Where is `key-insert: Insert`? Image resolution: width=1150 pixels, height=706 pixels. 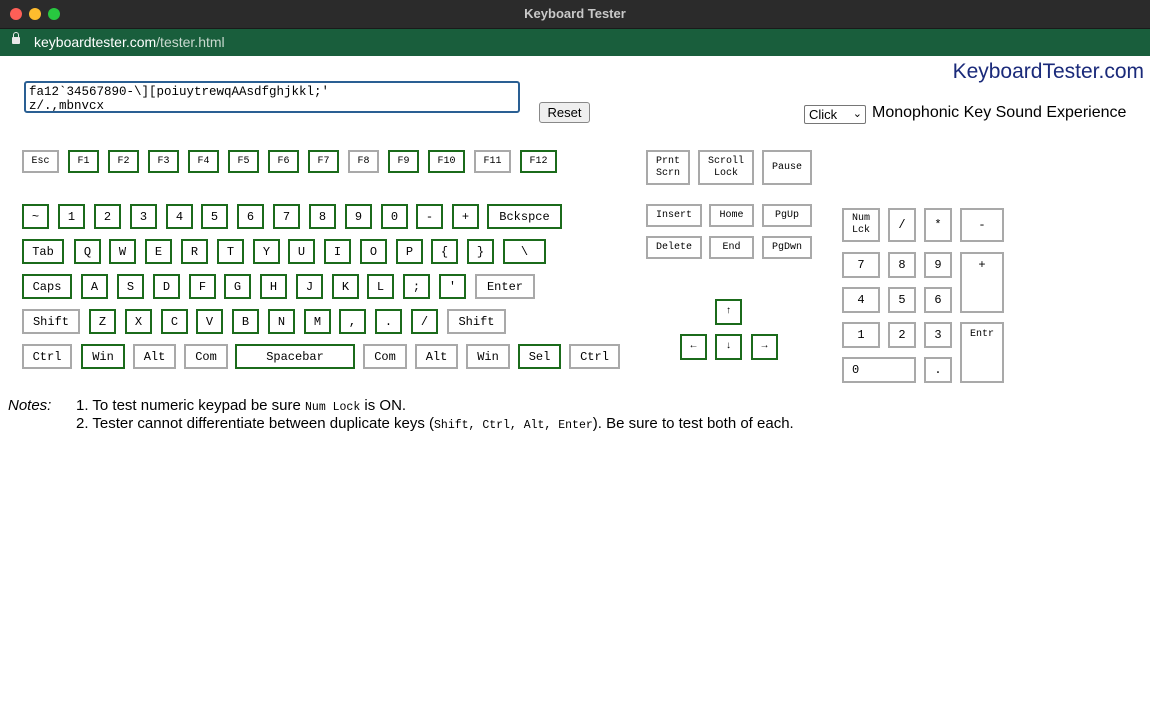
key-insert: Insert is located at coordinates (674, 215).